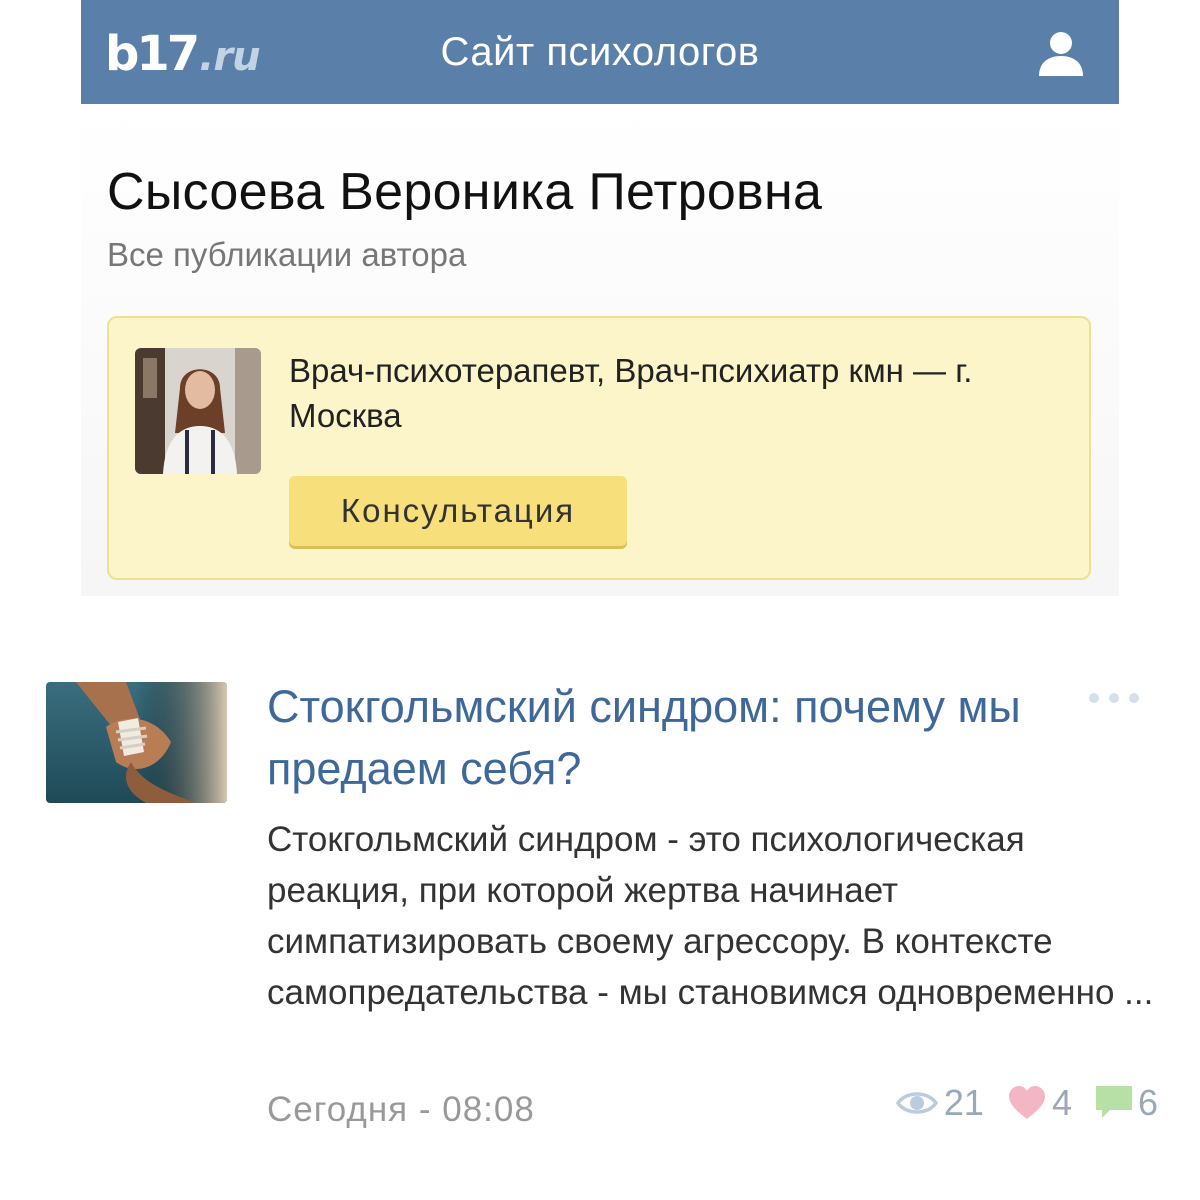 The height and width of the screenshot is (1200, 1200). Describe the element at coordinates (1147, 1102) in the screenshot. I see `comments-count: 6` at that location.